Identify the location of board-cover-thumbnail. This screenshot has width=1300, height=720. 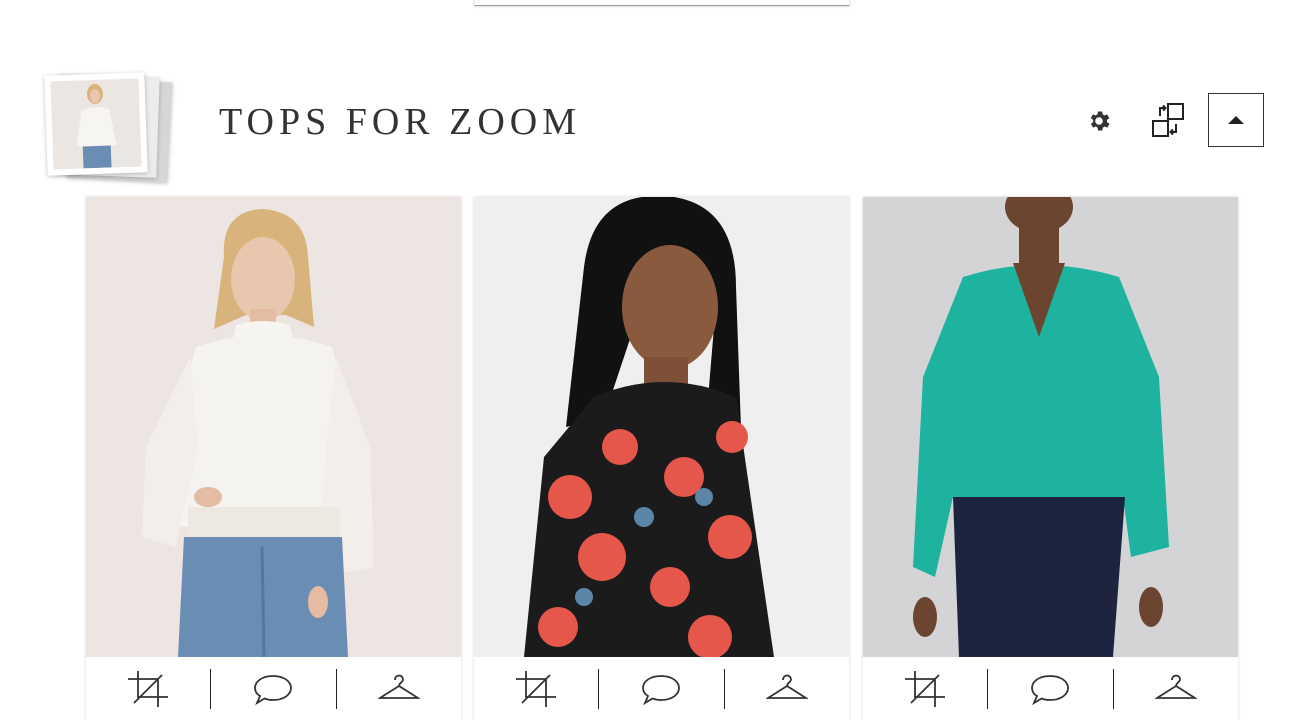
(96, 124).